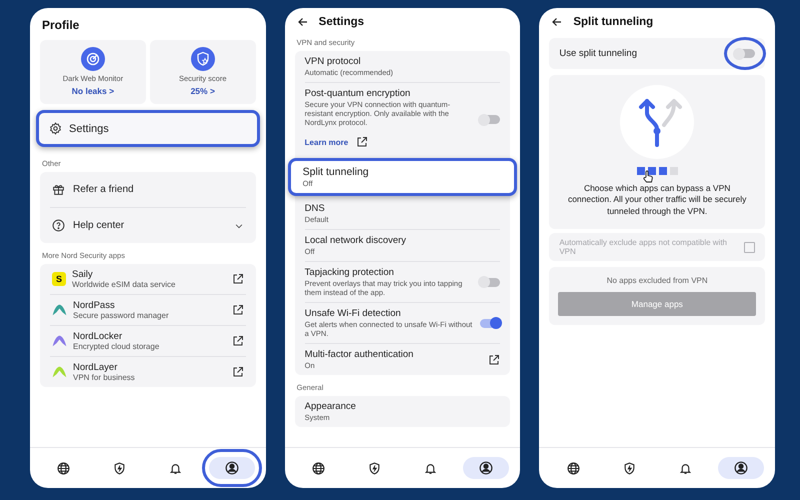  What do you see at coordinates (657, 281) in the screenshot?
I see `empty-state-text: No apps excluded from VPN` at bounding box center [657, 281].